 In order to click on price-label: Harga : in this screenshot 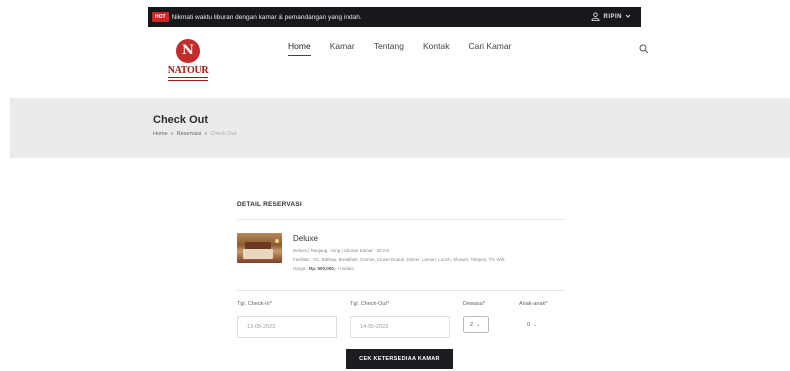, I will do `click(300, 268)`.